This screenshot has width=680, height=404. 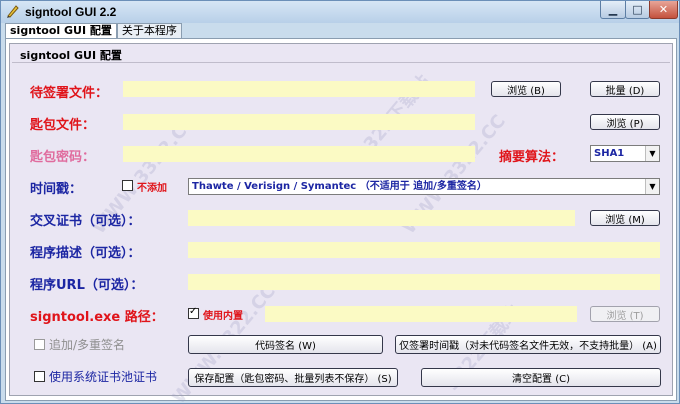 I want to click on password-input, so click(x=299, y=154).